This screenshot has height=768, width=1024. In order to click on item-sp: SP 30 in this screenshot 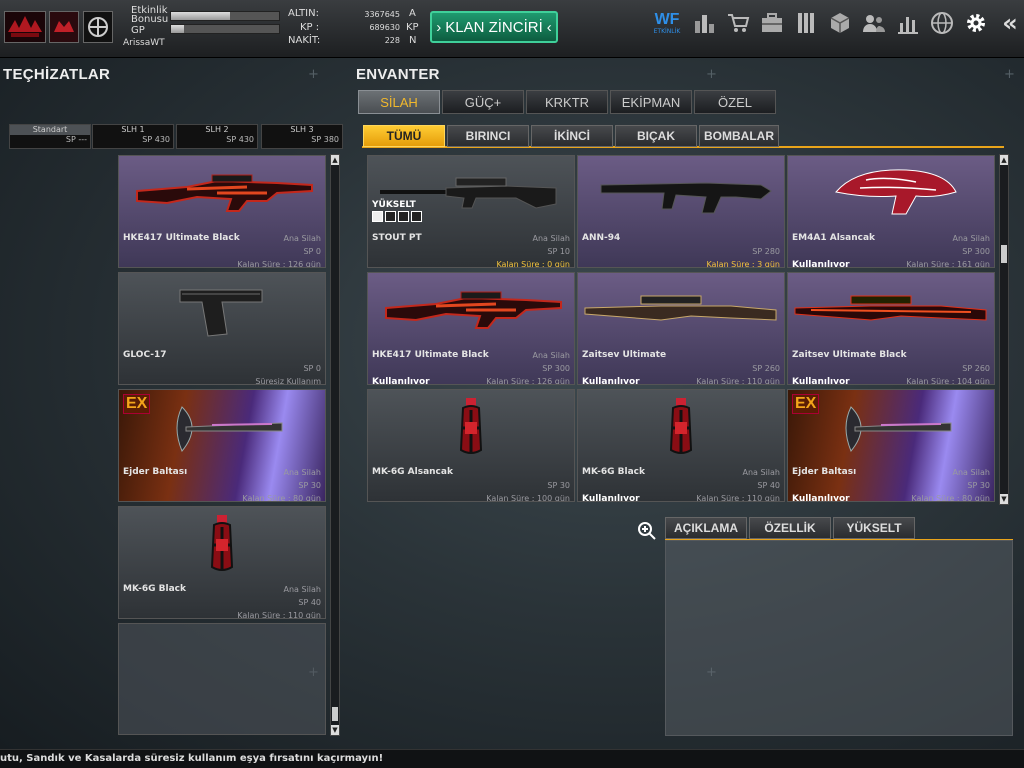, I will do `click(309, 485)`.